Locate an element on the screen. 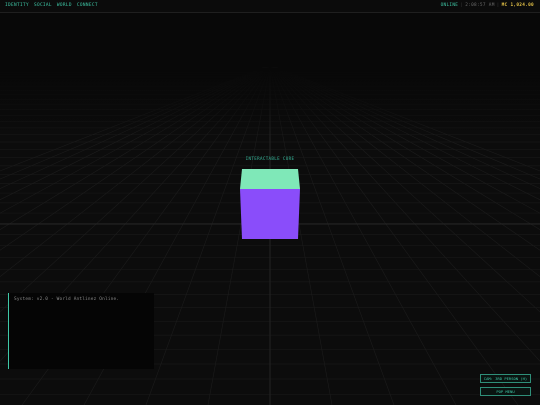 The image size is (540, 405). status-bar: ONLINE | 2:08:57 AM | MC 1,024.00 is located at coordinates (487, 6).